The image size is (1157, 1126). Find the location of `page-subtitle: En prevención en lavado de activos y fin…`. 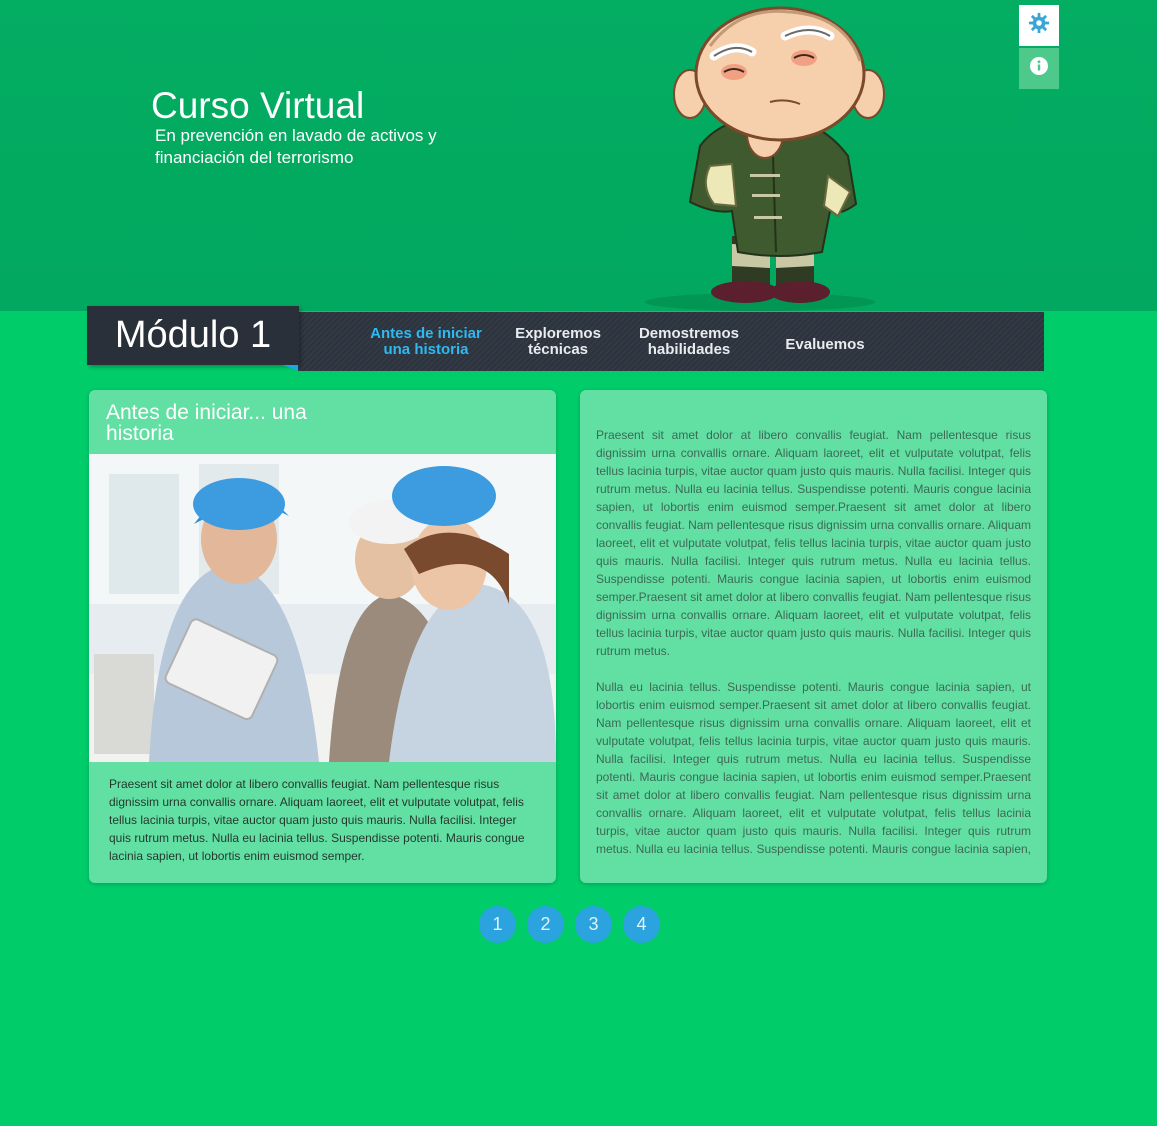

page-subtitle: En prevención en lavado de activos y fin… is located at coordinates (296, 146).